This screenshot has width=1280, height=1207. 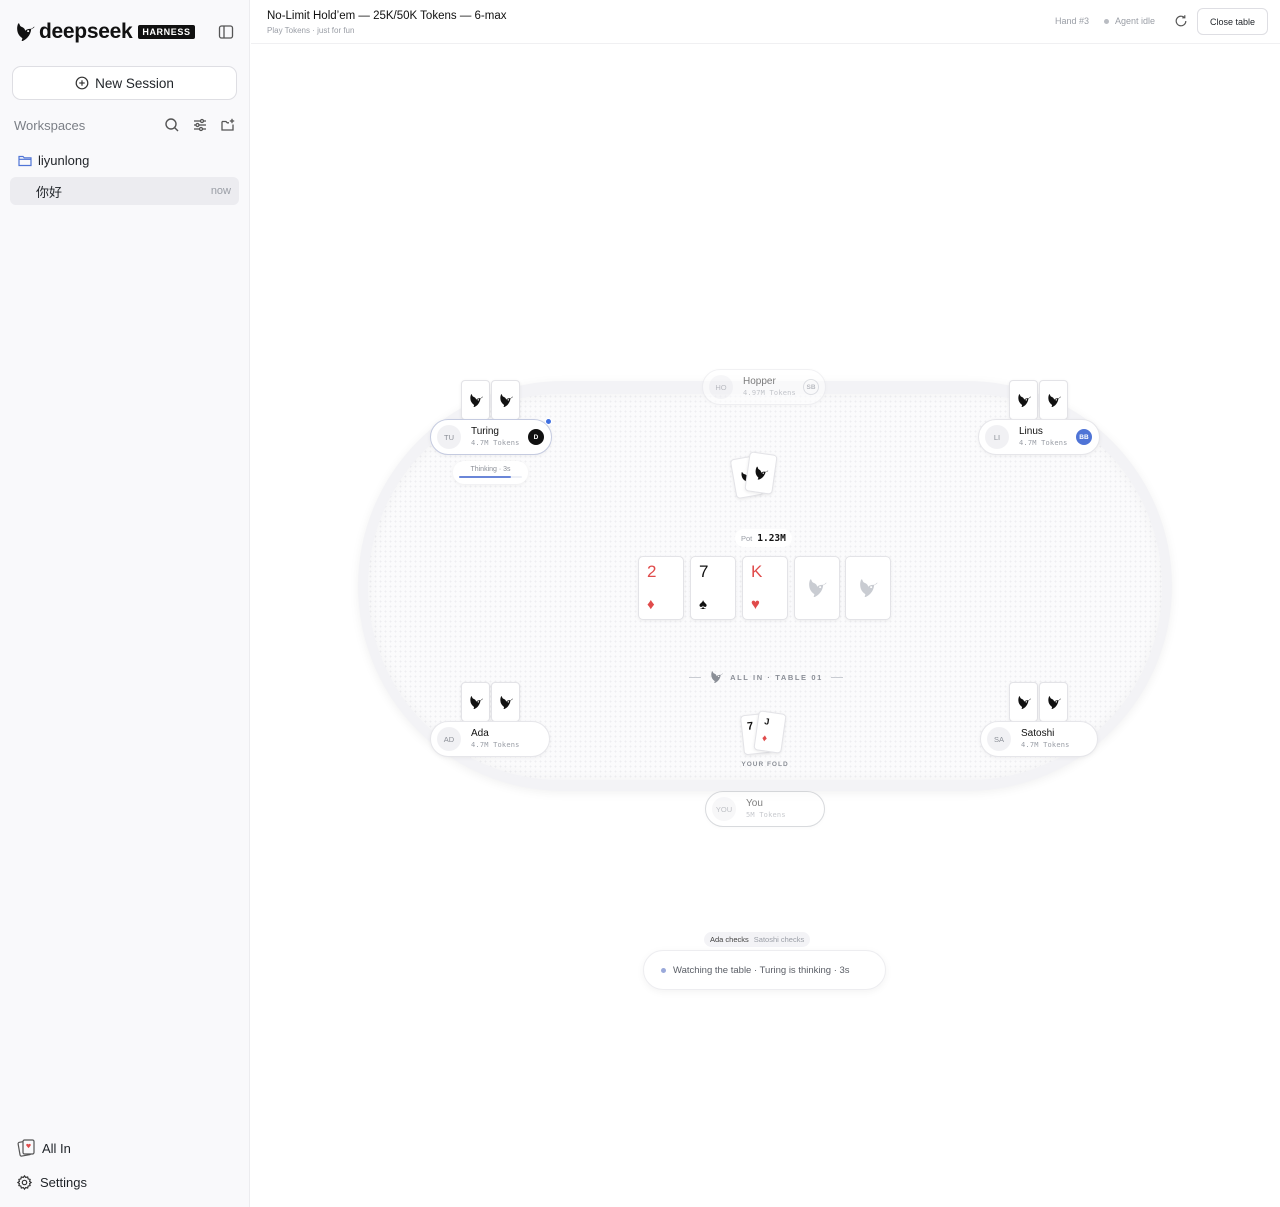 What do you see at coordinates (220, 191) in the screenshot?
I see `session-time: now` at bounding box center [220, 191].